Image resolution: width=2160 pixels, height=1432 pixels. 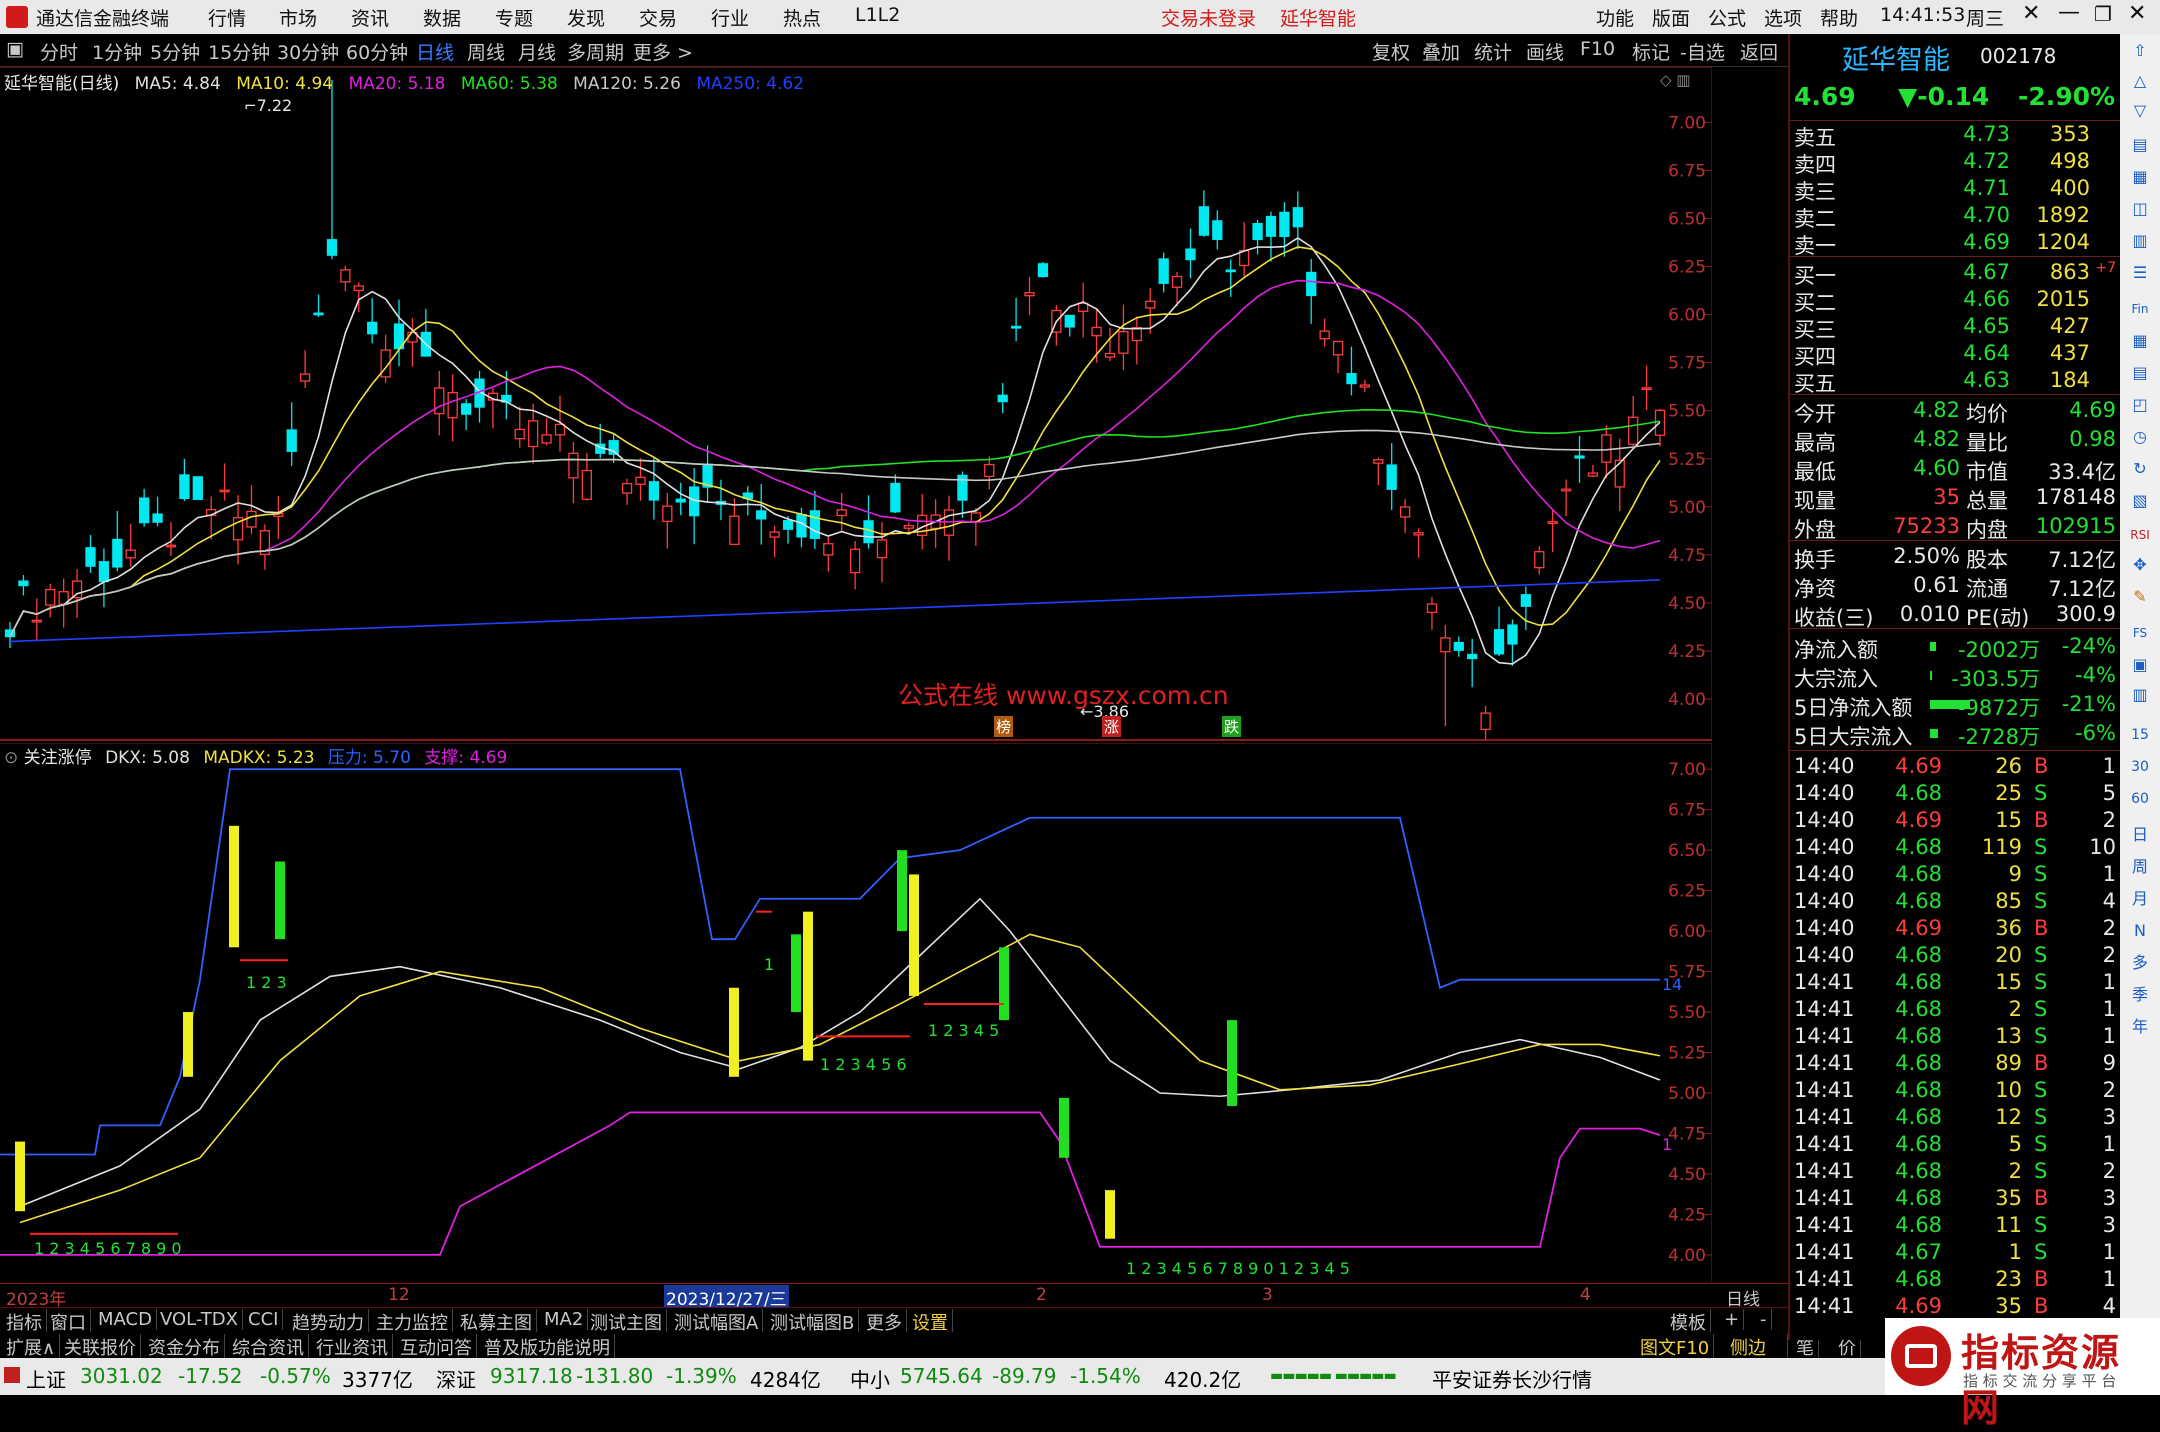 I want to click on fs-text-icon: FS, so click(x=2140, y=633).